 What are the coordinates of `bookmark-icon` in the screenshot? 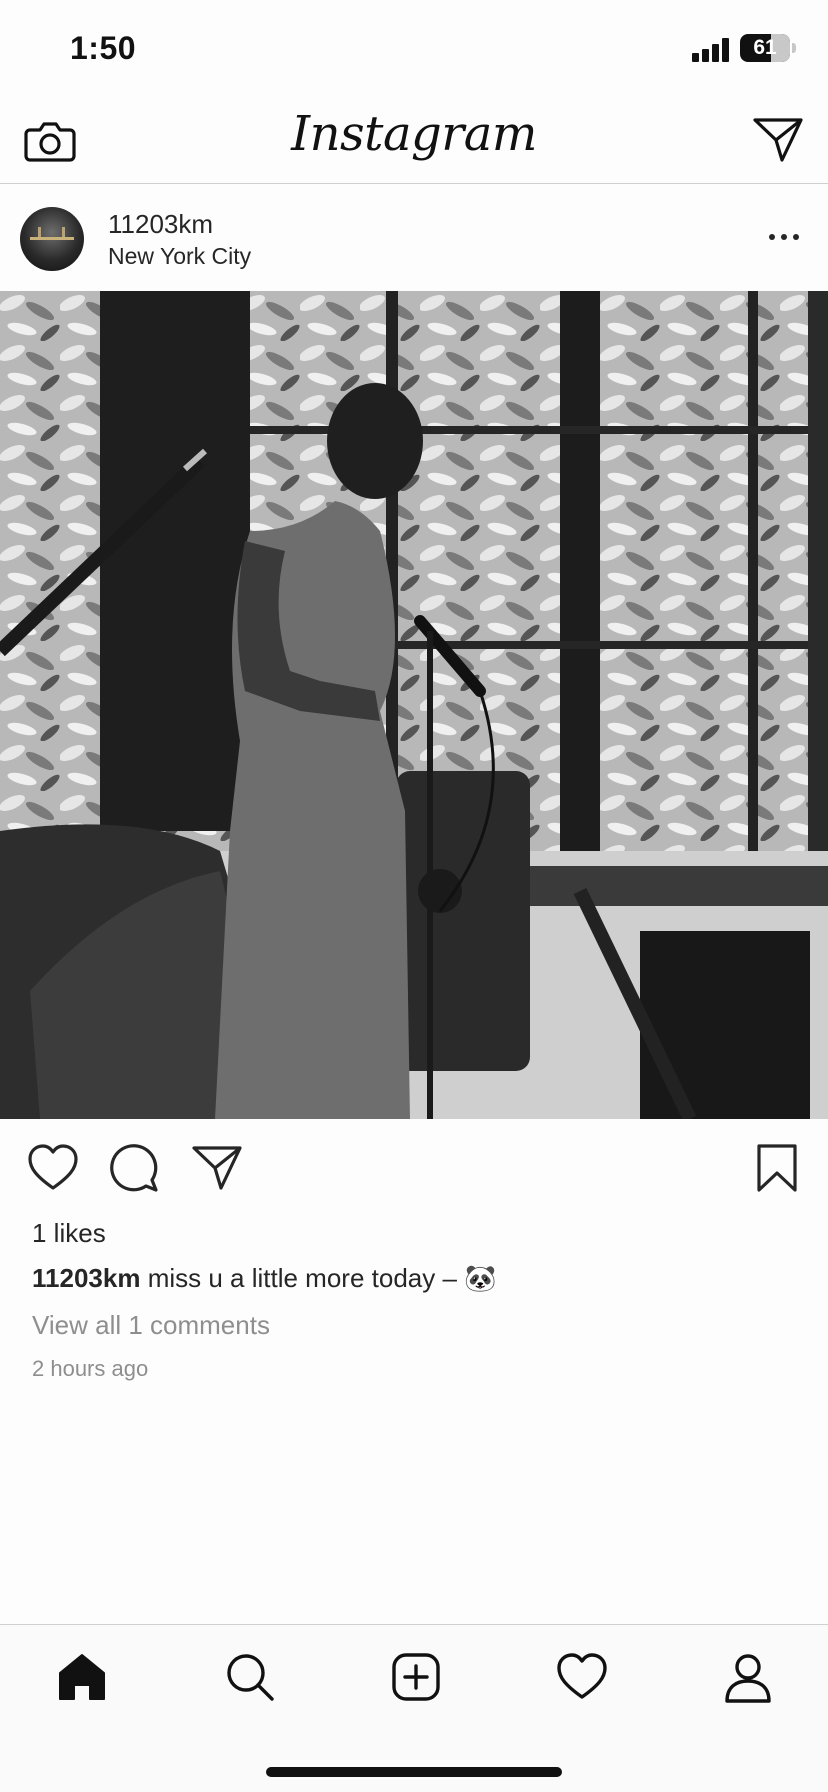 It's located at (777, 1168).